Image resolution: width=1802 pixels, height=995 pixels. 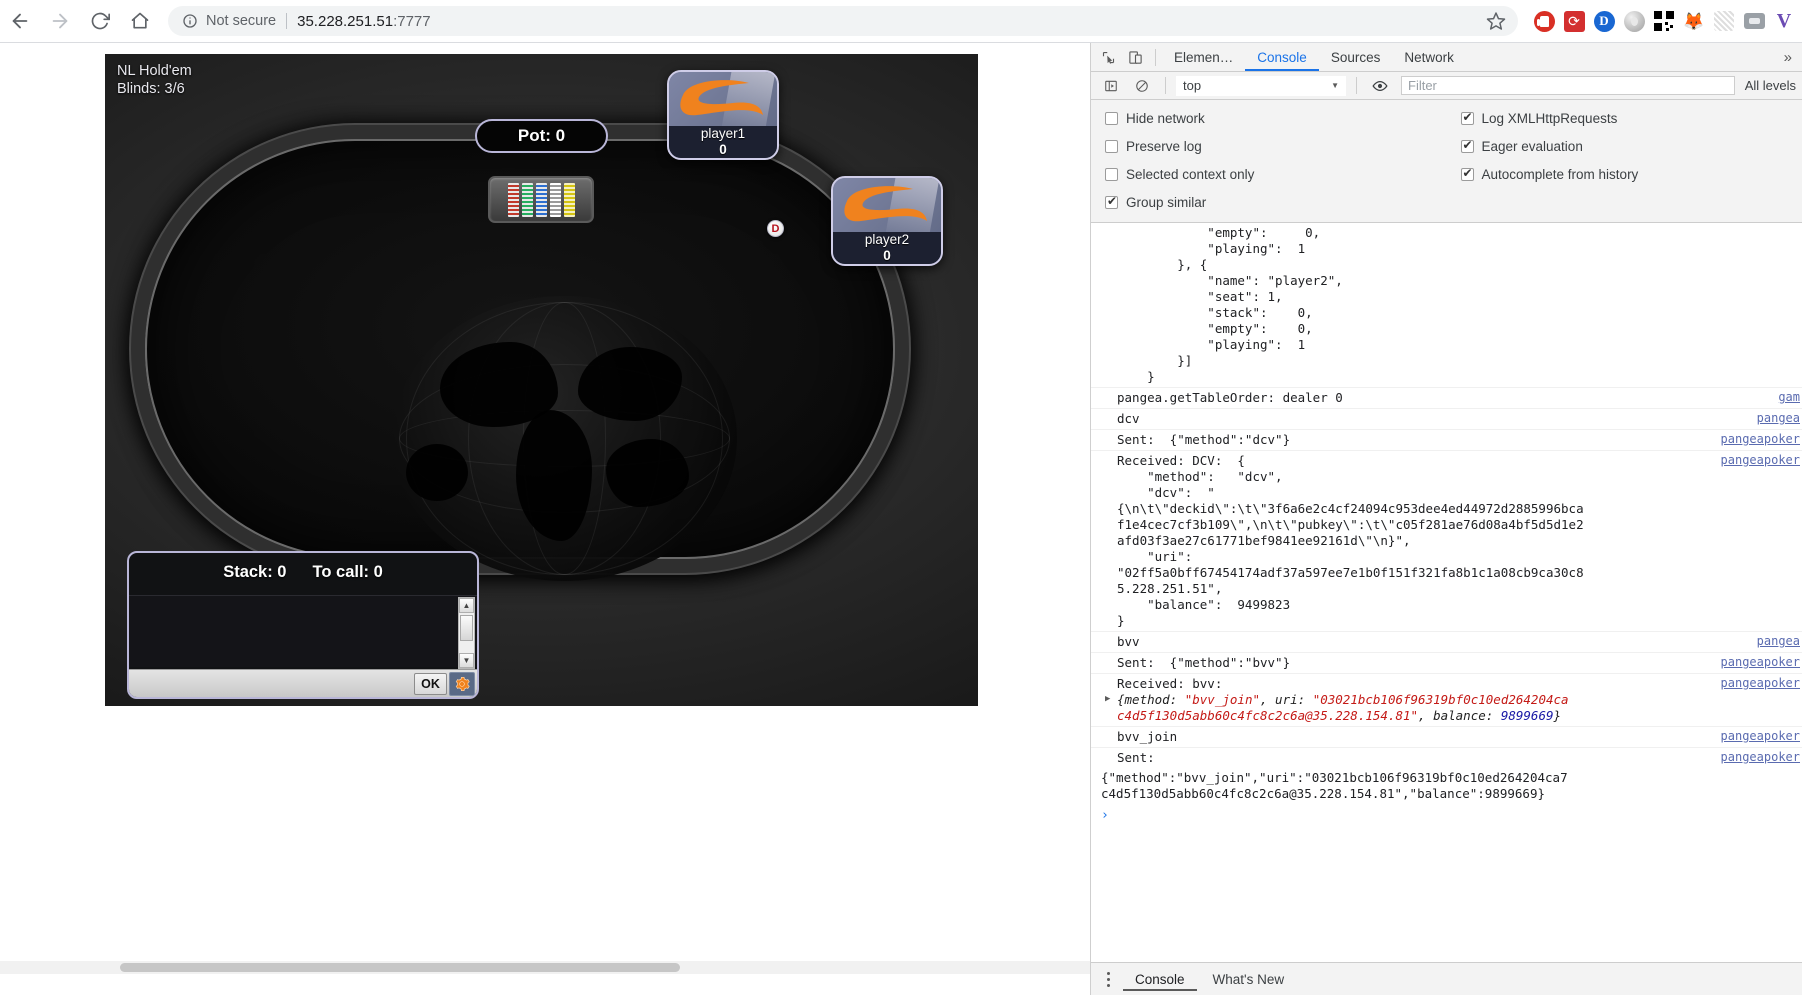 What do you see at coordinates (1108, 979) in the screenshot?
I see `more-options-icon` at bounding box center [1108, 979].